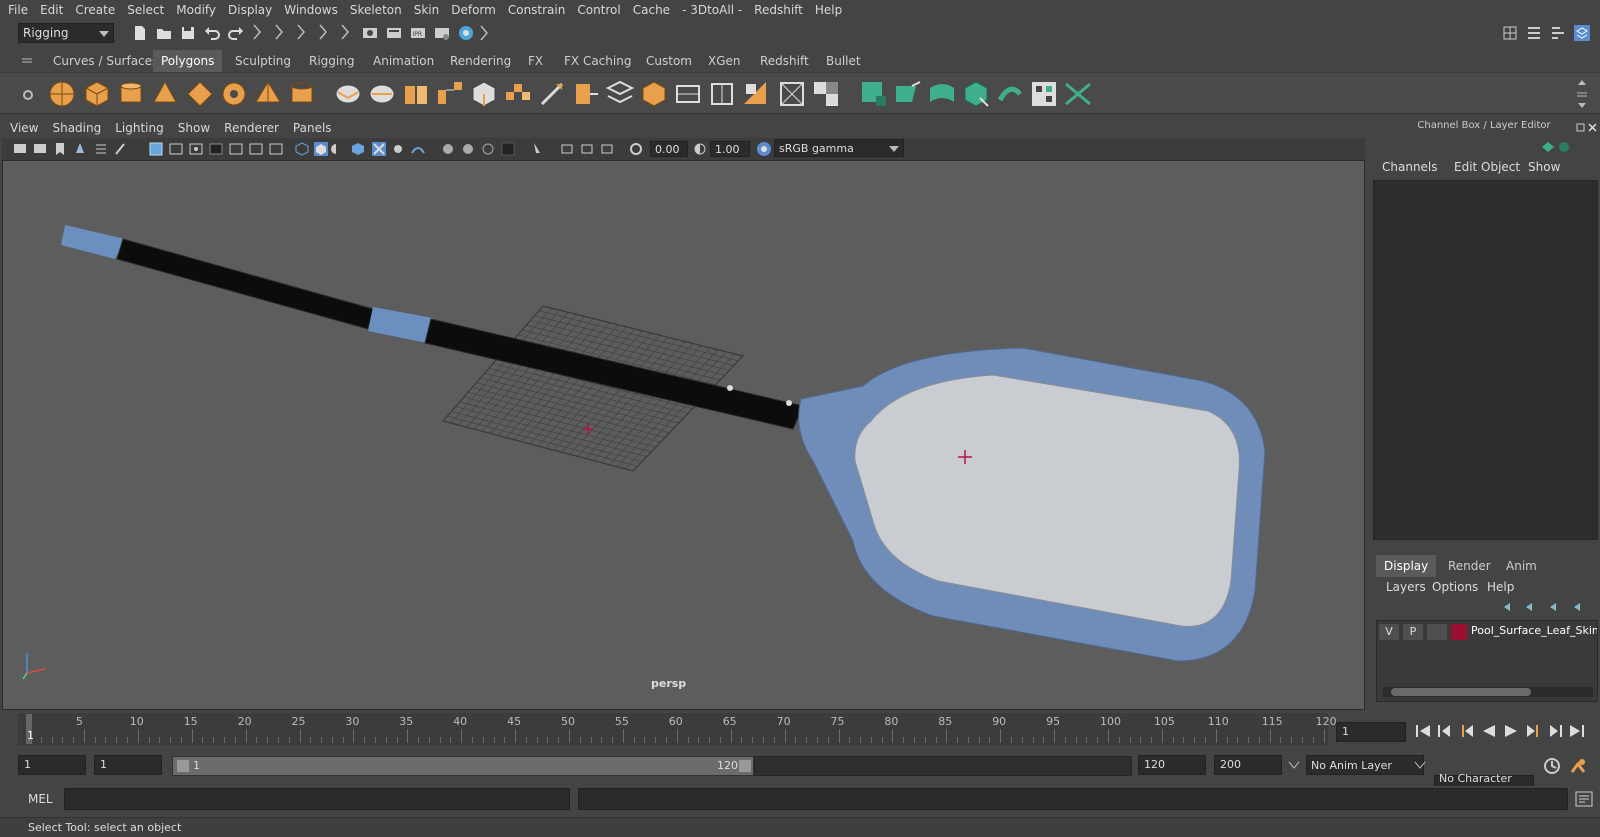  I want to click on uv-sew-icon, so click(942, 94).